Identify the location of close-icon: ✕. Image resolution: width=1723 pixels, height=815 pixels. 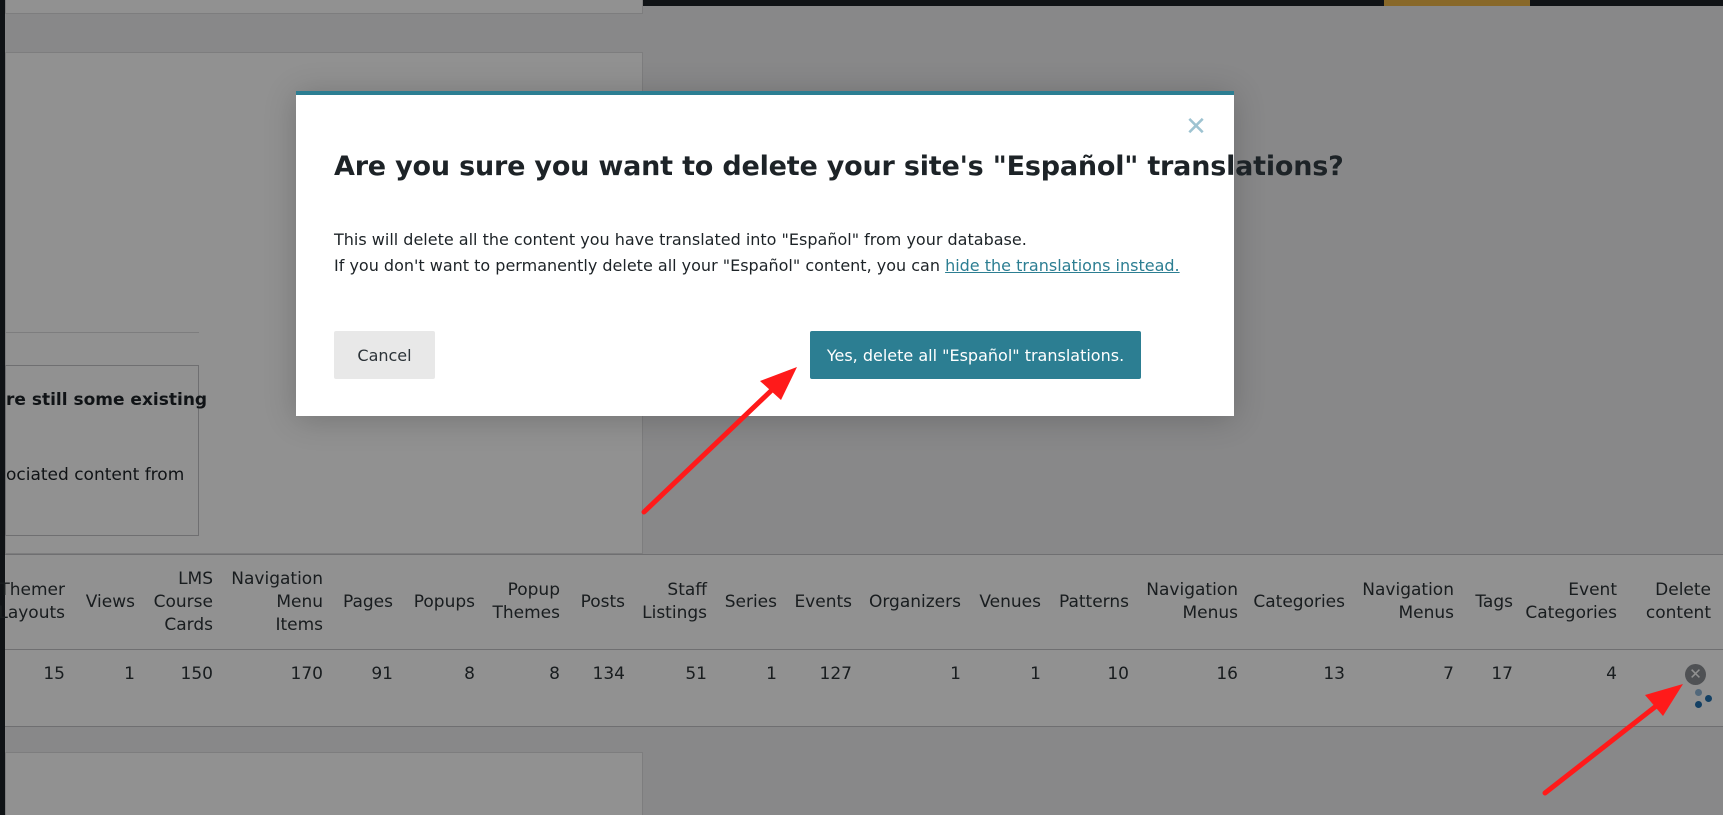
(1196, 127).